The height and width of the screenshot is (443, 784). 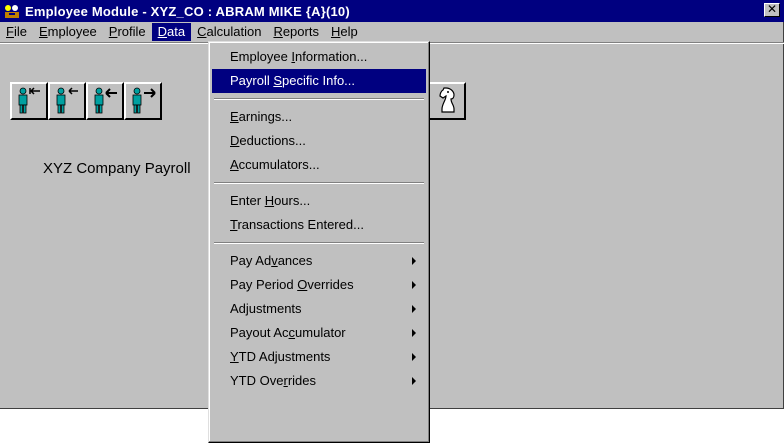 What do you see at coordinates (12, 11) in the screenshot?
I see `app-icon` at bounding box center [12, 11].